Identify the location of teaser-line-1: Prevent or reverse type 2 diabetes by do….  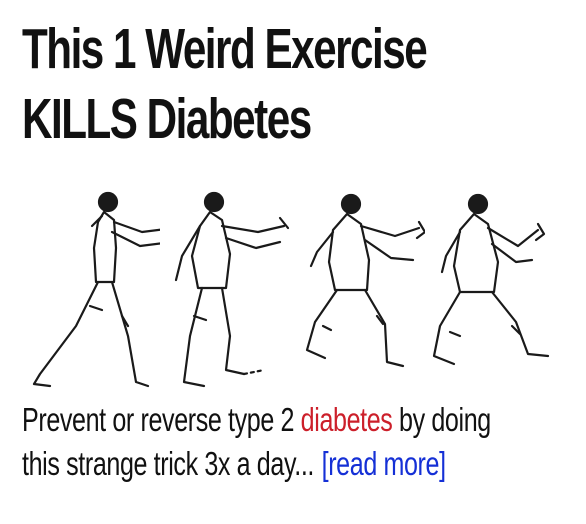
(256, 420).